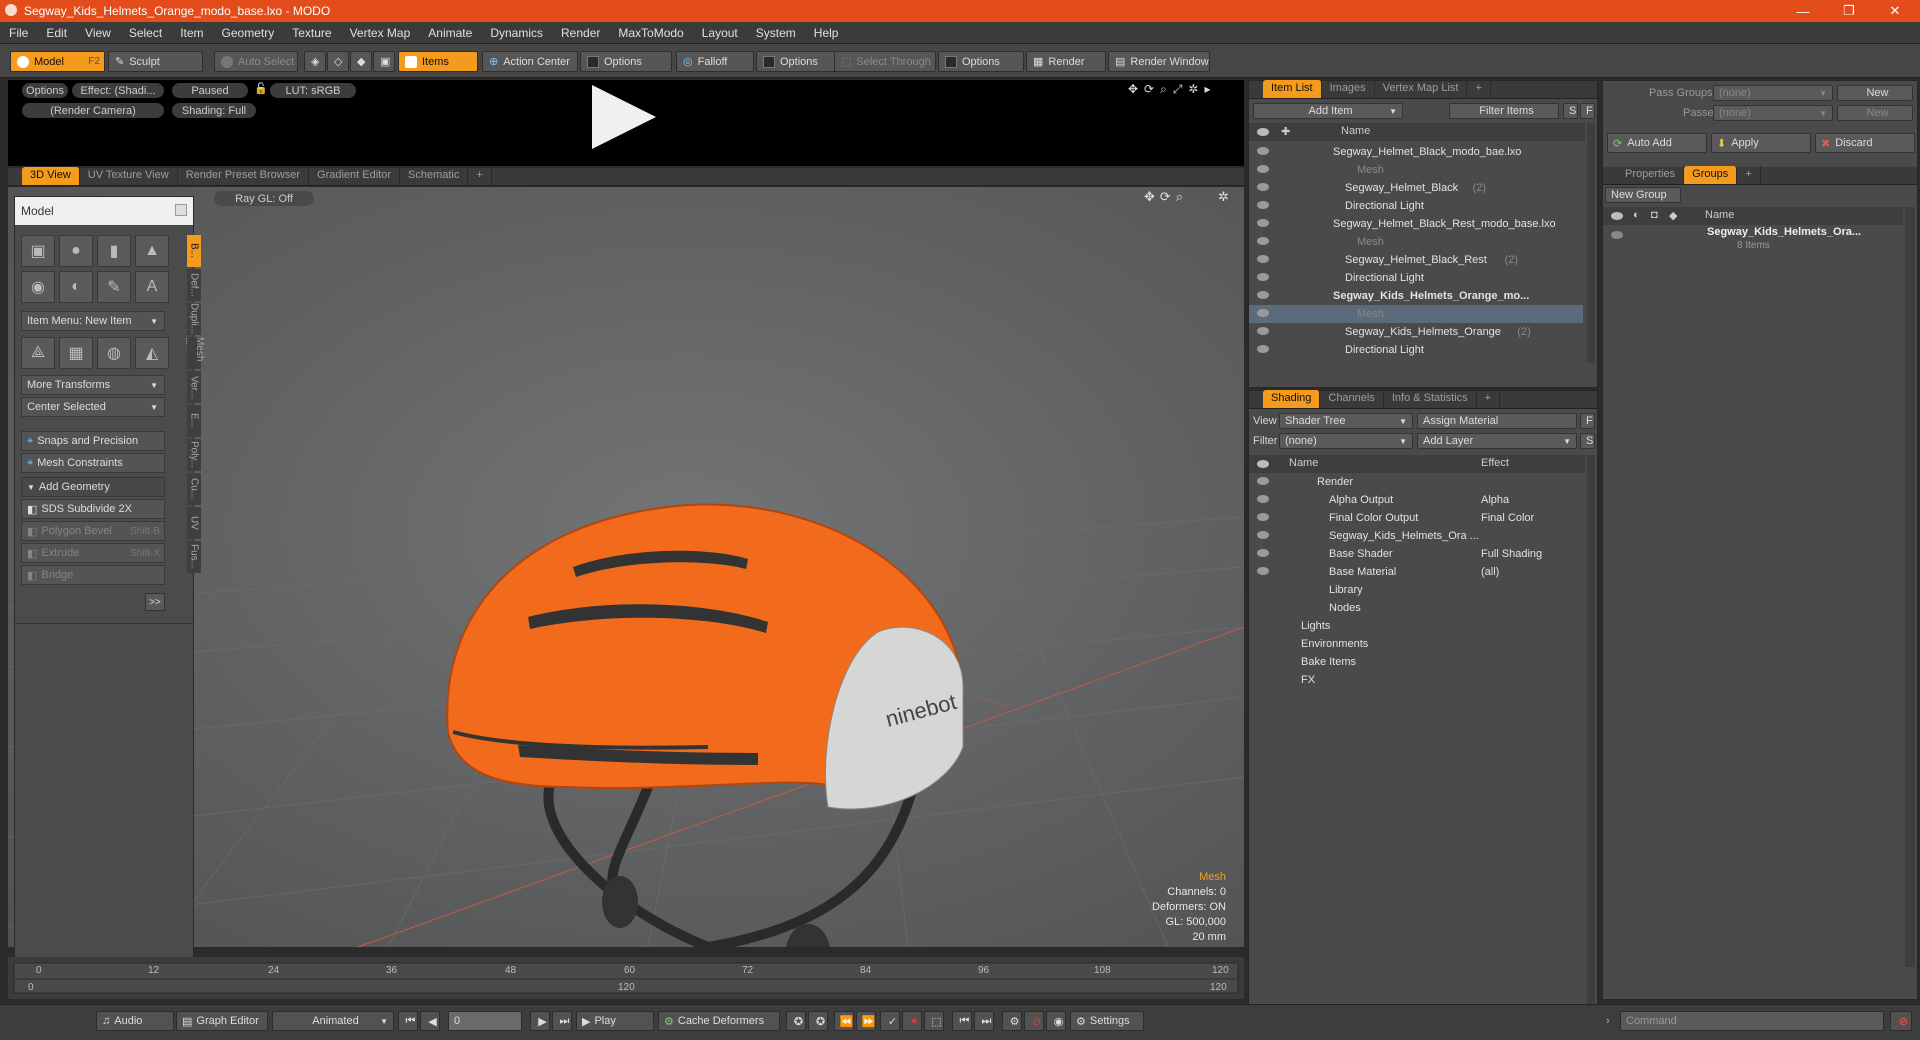 The width and height of the screenshot is (1920, 1040). What do you see at coordinates (354, 176) in the screenshot?
I see `tab-gradient-editor: Gradient Editor` at bounding box center [354, 176].